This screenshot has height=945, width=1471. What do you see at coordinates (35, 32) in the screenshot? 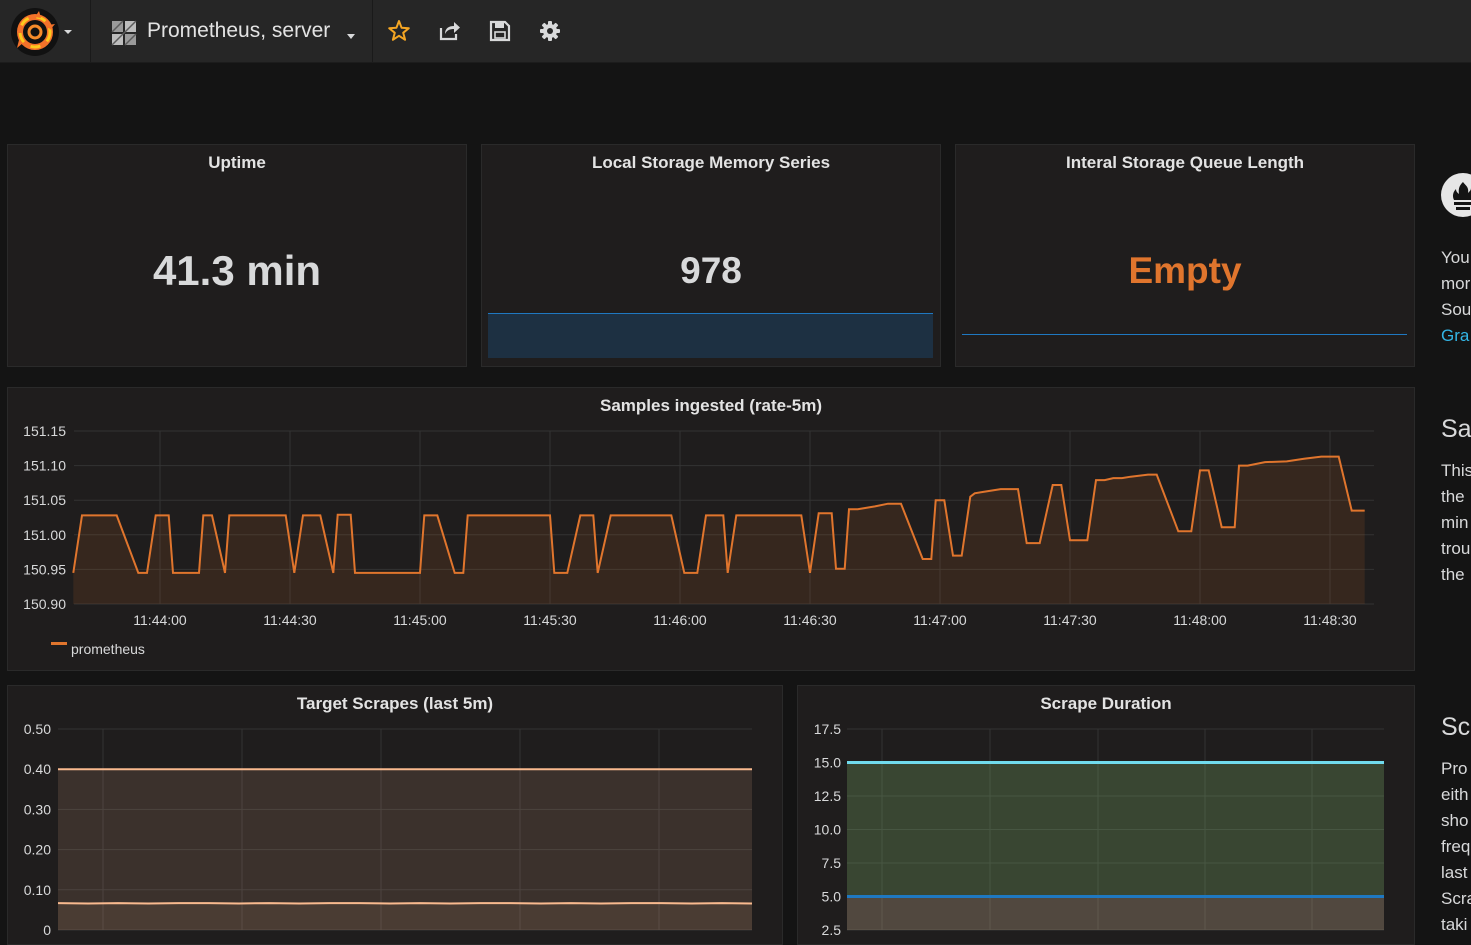
I see `grafana-logo-icon` at bounding box center [35, 32].